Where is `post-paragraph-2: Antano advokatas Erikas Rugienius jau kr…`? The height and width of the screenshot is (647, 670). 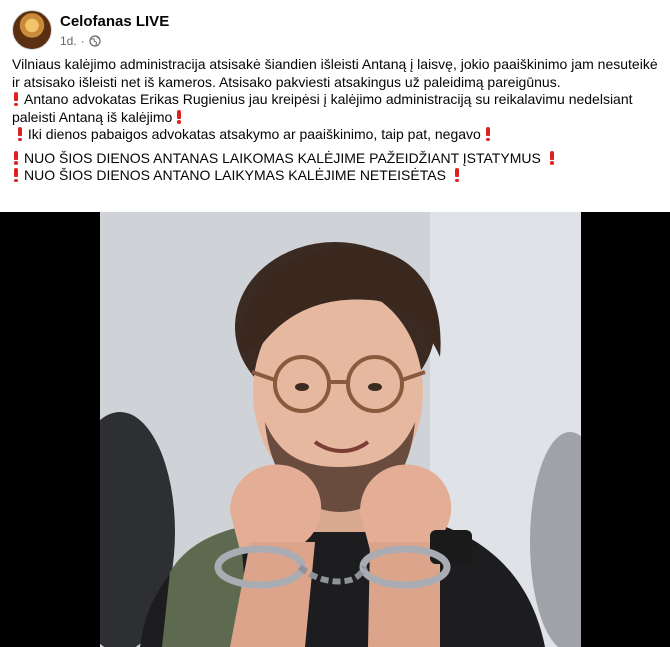
post-paragraph-2: Antano advokatas Erikas Rugienius jau kr… is located at coordinates (335, 108).